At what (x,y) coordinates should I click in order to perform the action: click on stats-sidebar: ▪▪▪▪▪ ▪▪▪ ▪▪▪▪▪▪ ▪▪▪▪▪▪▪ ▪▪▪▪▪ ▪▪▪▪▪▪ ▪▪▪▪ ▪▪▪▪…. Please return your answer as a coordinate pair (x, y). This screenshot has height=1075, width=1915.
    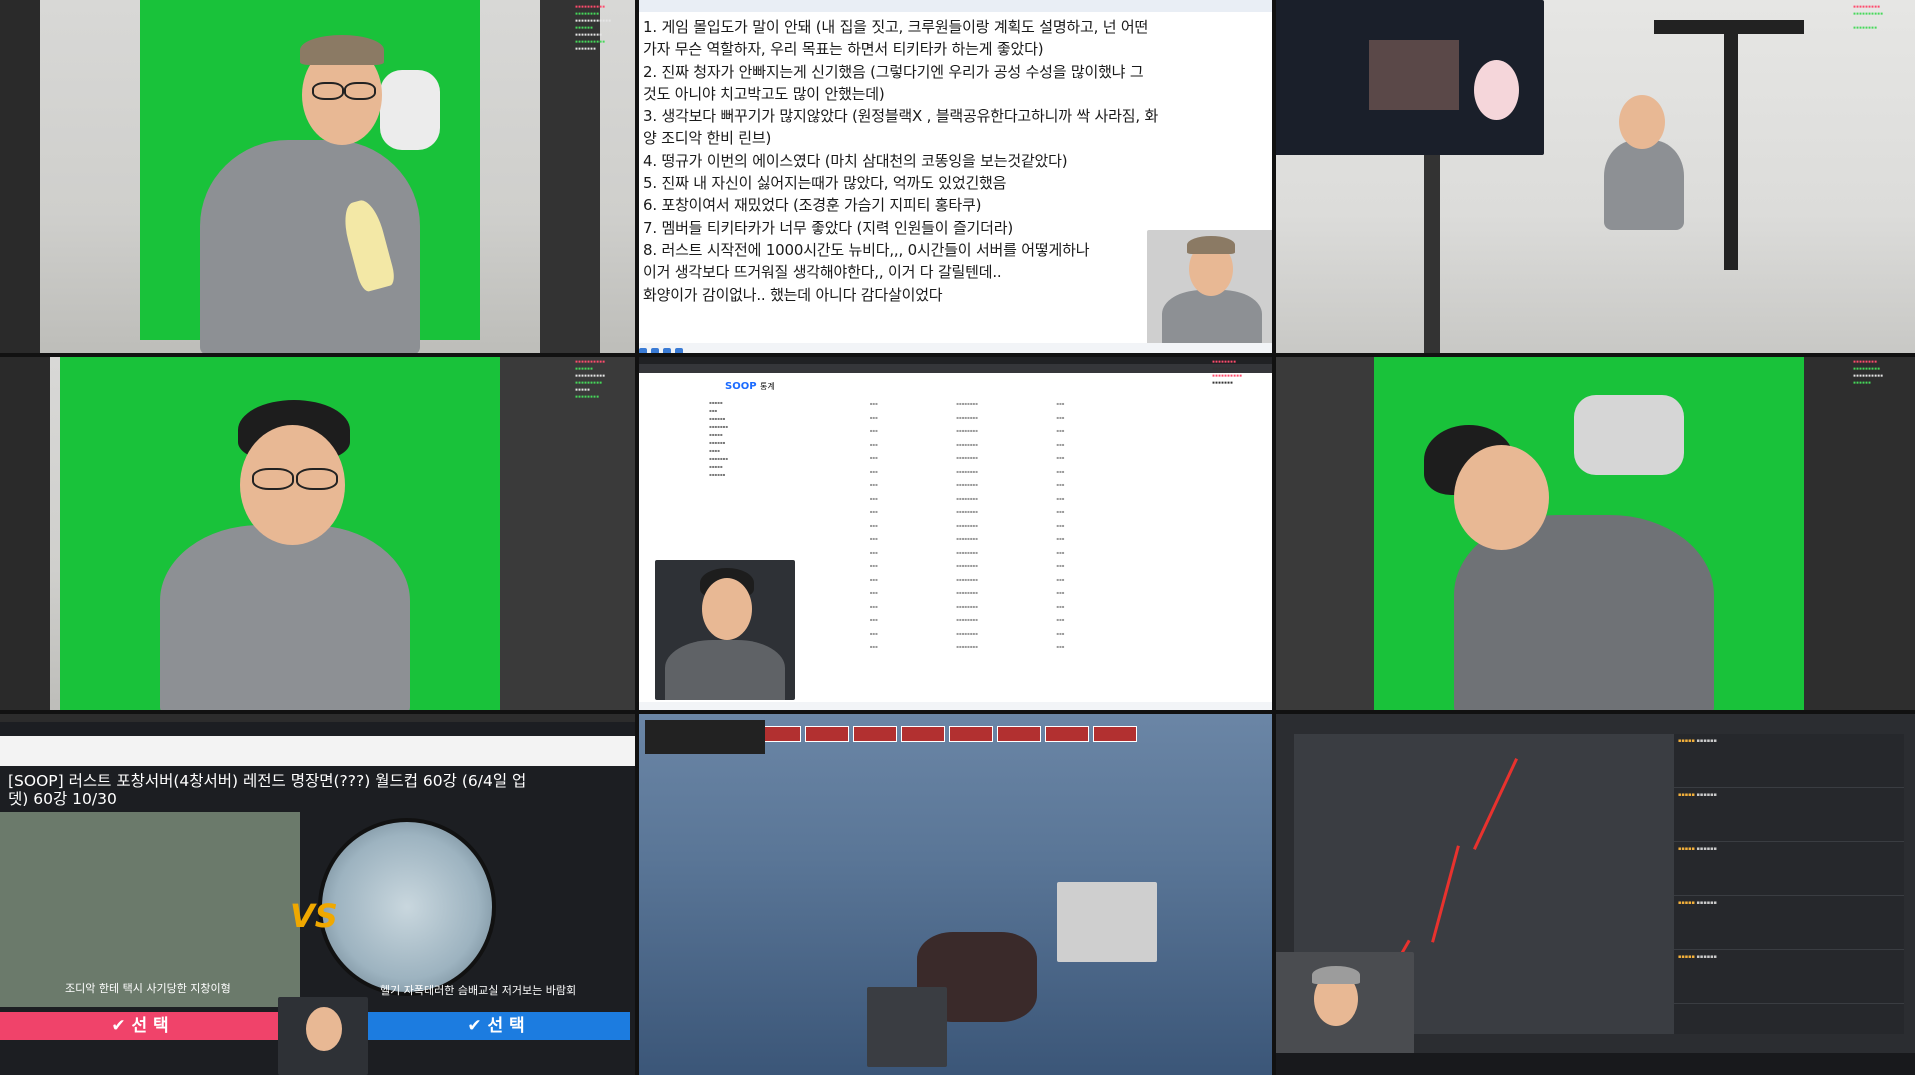
    Looking at the image, I should click on (754, 439).